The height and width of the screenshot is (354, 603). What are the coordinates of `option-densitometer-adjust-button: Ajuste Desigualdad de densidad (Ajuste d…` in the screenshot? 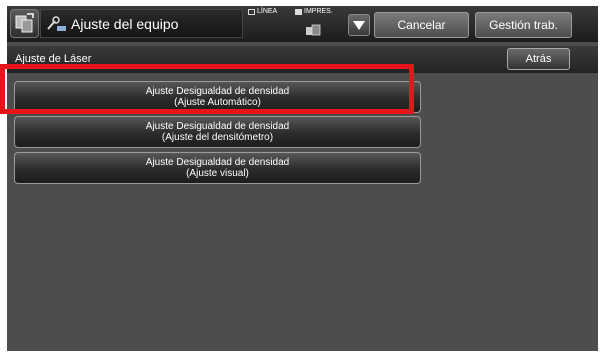 It's located at (217, 132).